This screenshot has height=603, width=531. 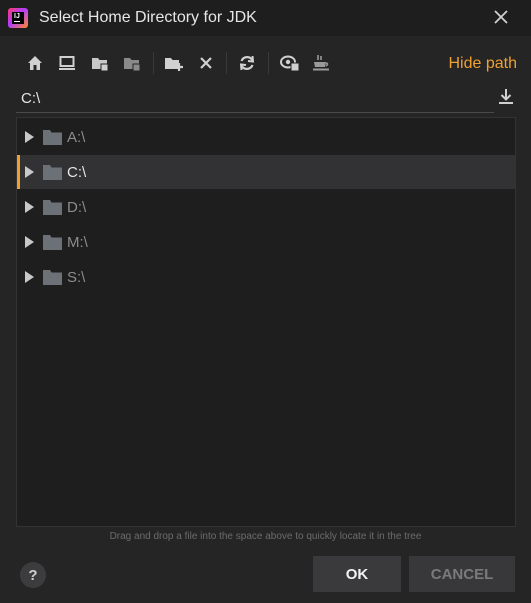 I want to click on tree-item-label: D:\, so click(x=77, y=207).